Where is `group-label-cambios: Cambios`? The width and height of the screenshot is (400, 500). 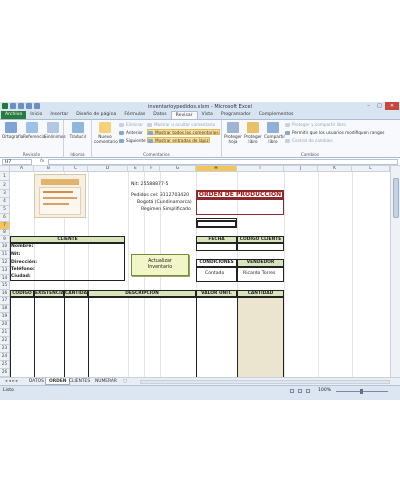 group-label-cambios: Cambios is located at coordinates (310, 154).